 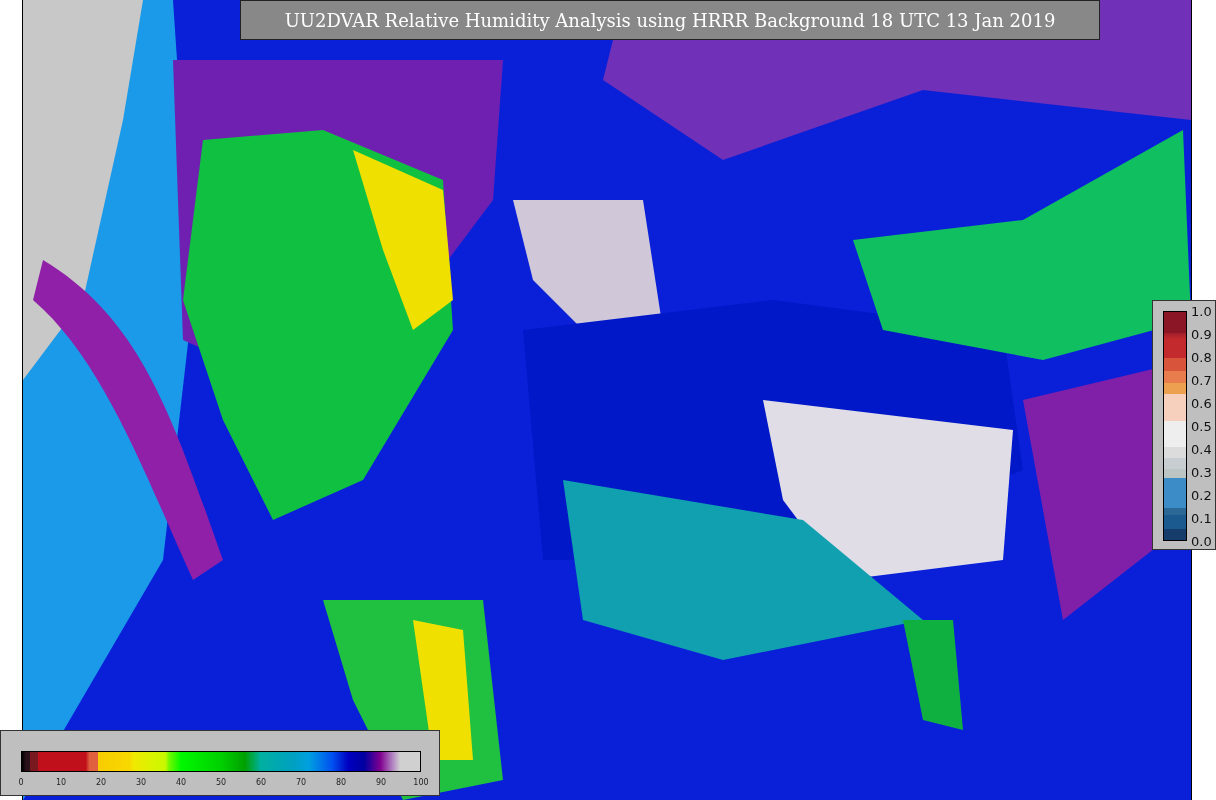 I want to click on tick-label: 10, so click(x=61, y=782).